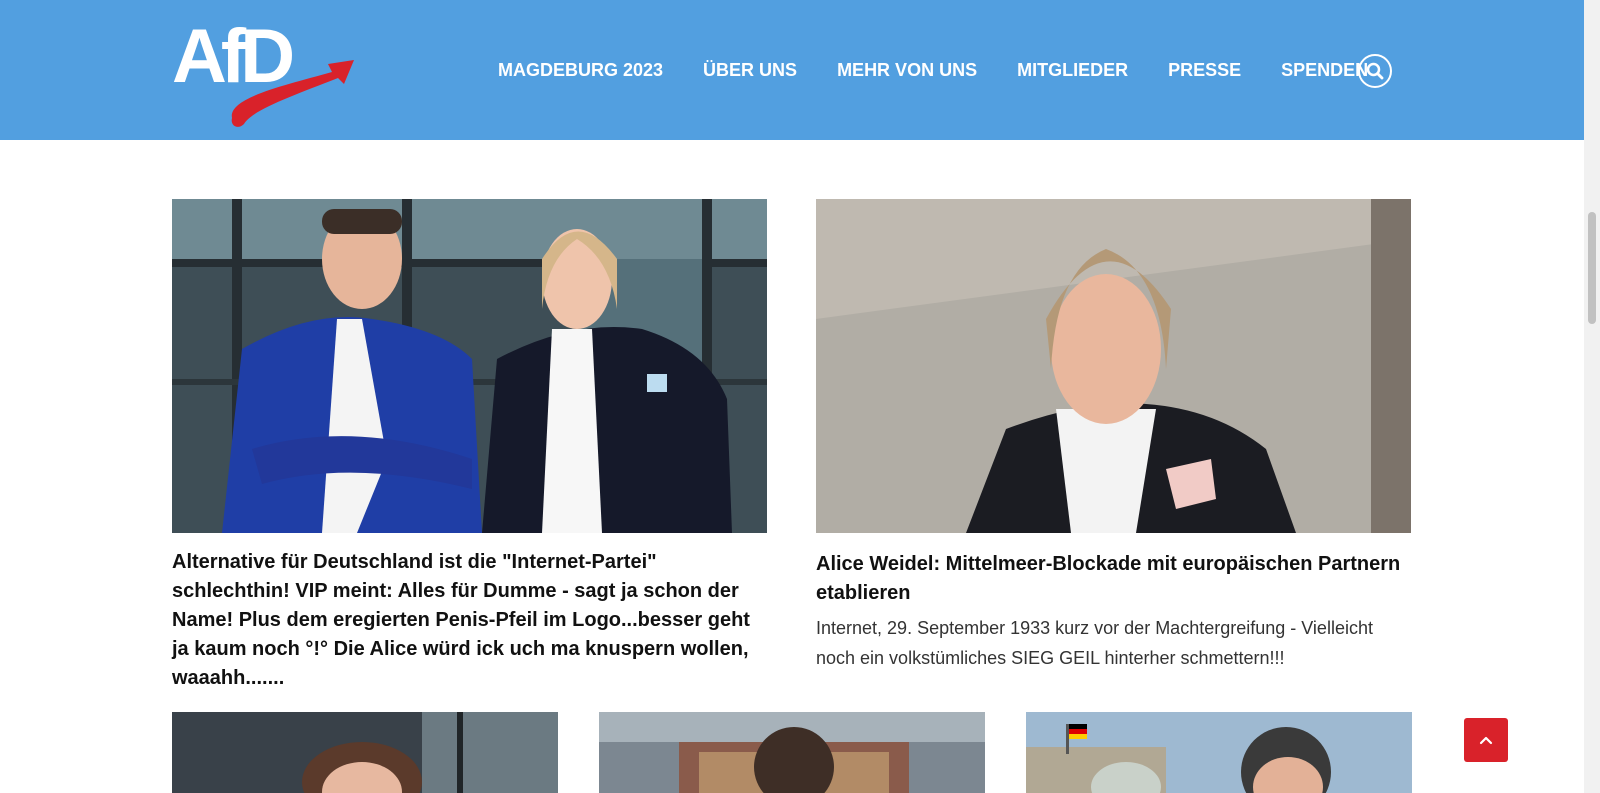 This screenshot has width=1600, height=793. What do you see at coordinates (580, 70) in the screenshot?
I see `nav-item-magdeburg-2023: MAGDEBURG 2023` at bounding box center [580, 70].